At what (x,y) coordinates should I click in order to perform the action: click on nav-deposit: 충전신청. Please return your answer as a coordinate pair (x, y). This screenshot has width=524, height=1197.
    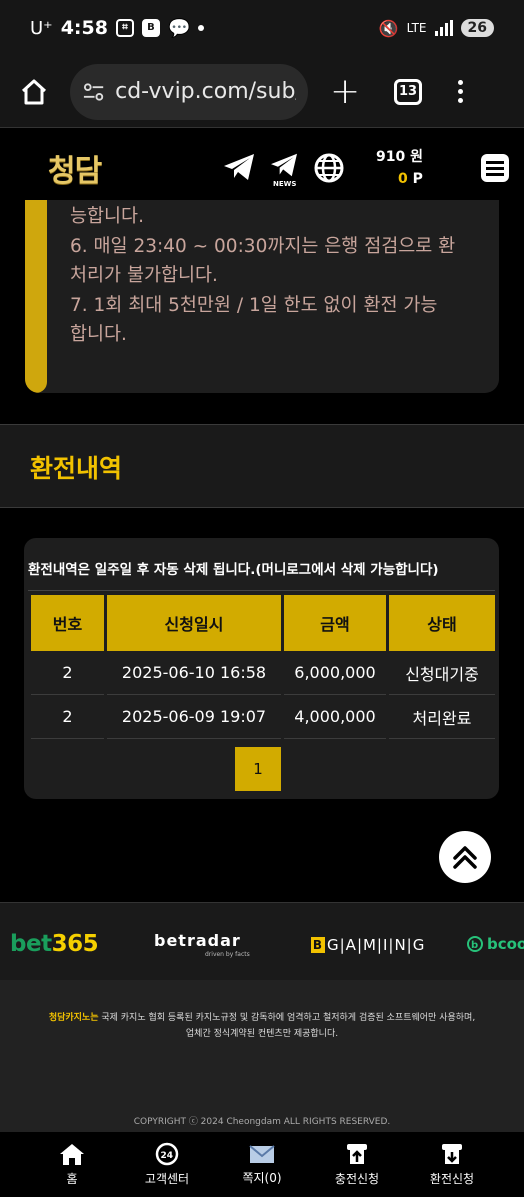
    Looking at the image, I should click on (357, 1164).